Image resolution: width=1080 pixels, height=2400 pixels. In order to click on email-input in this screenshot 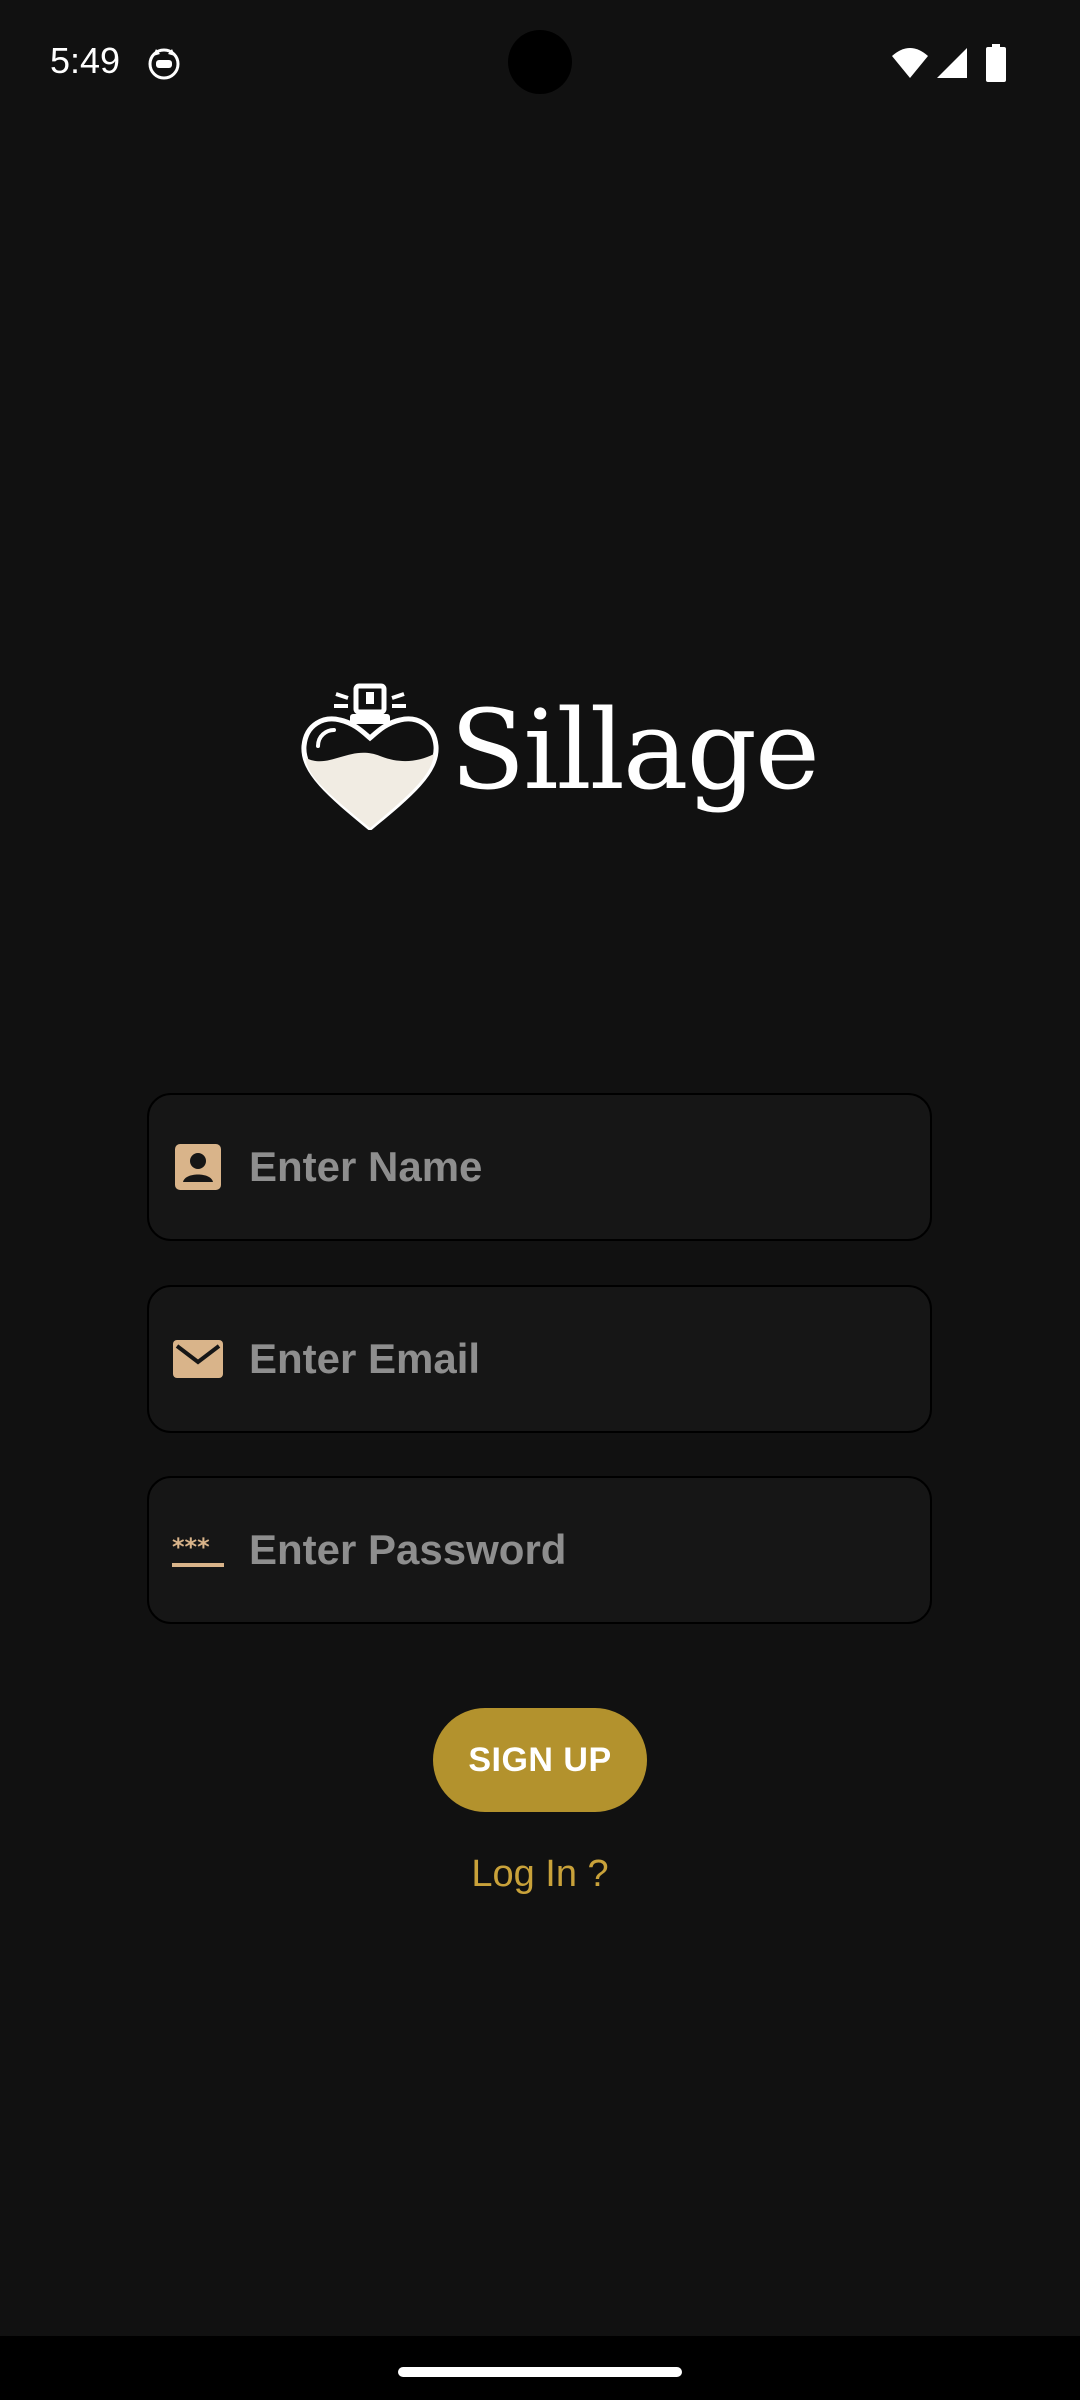, I will do `click(579, 1359)`.